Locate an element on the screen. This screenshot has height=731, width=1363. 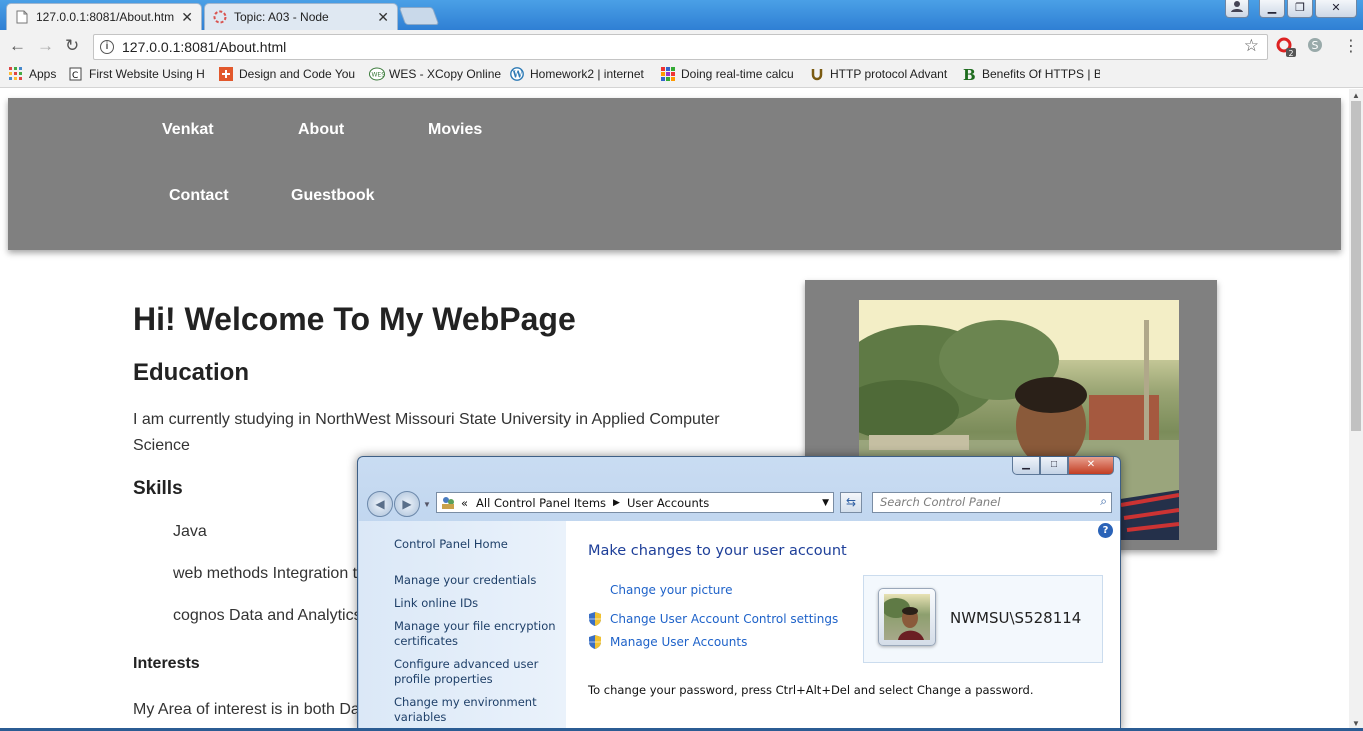
help-icon: ? is located at coordinates (1105, 530).